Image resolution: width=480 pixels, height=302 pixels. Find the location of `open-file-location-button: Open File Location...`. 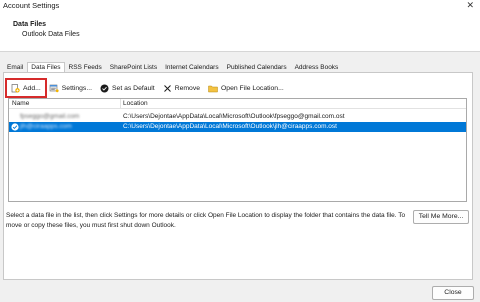

open-file-location-button: Open File Location... is located at coordinates (246, 88).